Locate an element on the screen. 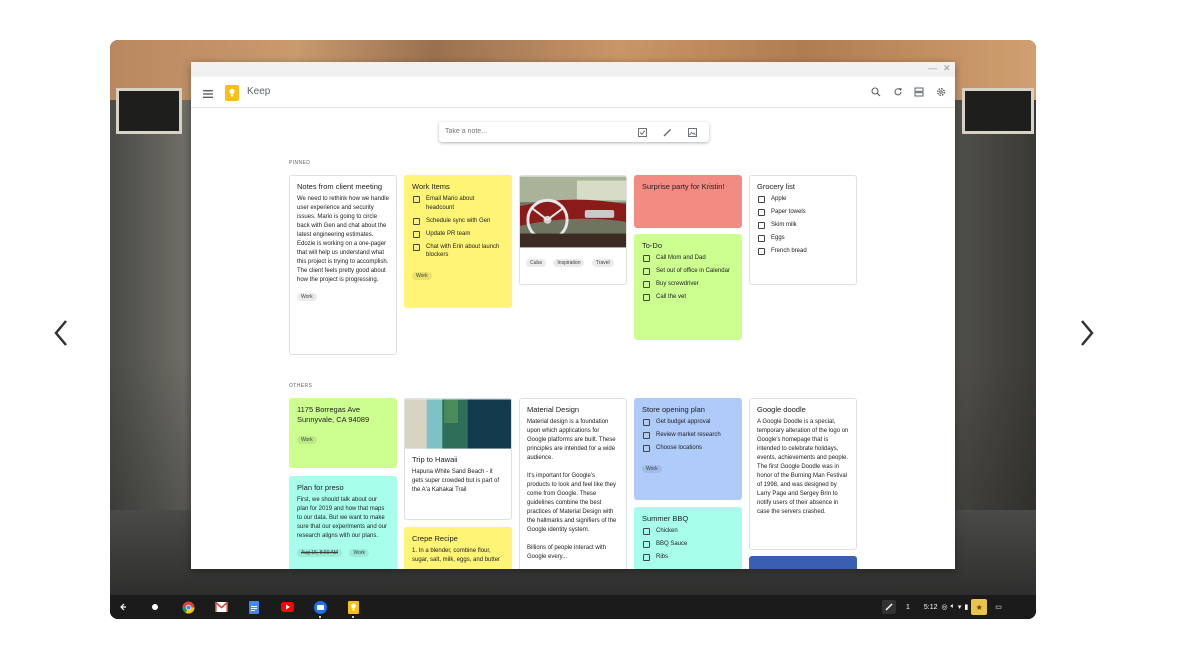 This screenshot has height=653, width=1204. checklist-item-text: French bread is located at coordinates (789, 251).